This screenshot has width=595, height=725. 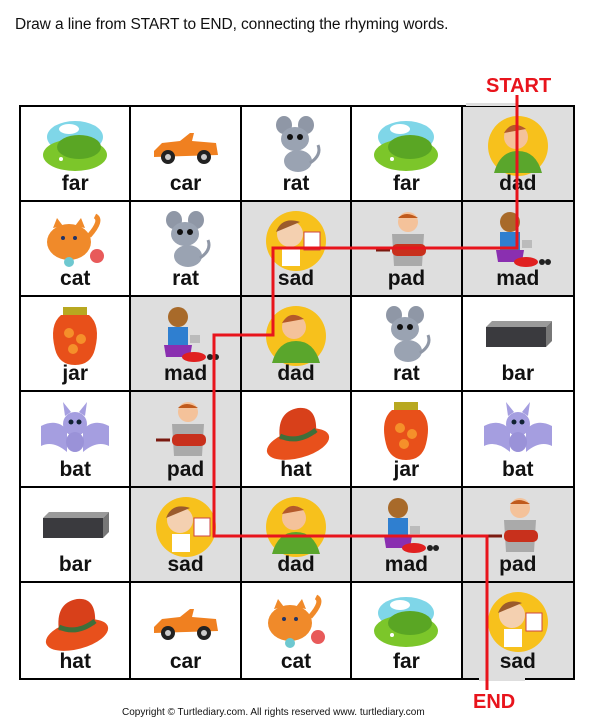 What do you see at coordinates (491, 104) in the screenshot?
I see `start-opening` at bounding box center [491, 104].